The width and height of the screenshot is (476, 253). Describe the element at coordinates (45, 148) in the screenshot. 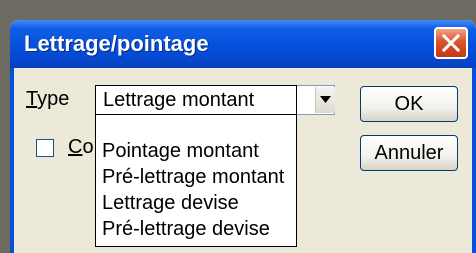

I see `option-checkbox` at that location.